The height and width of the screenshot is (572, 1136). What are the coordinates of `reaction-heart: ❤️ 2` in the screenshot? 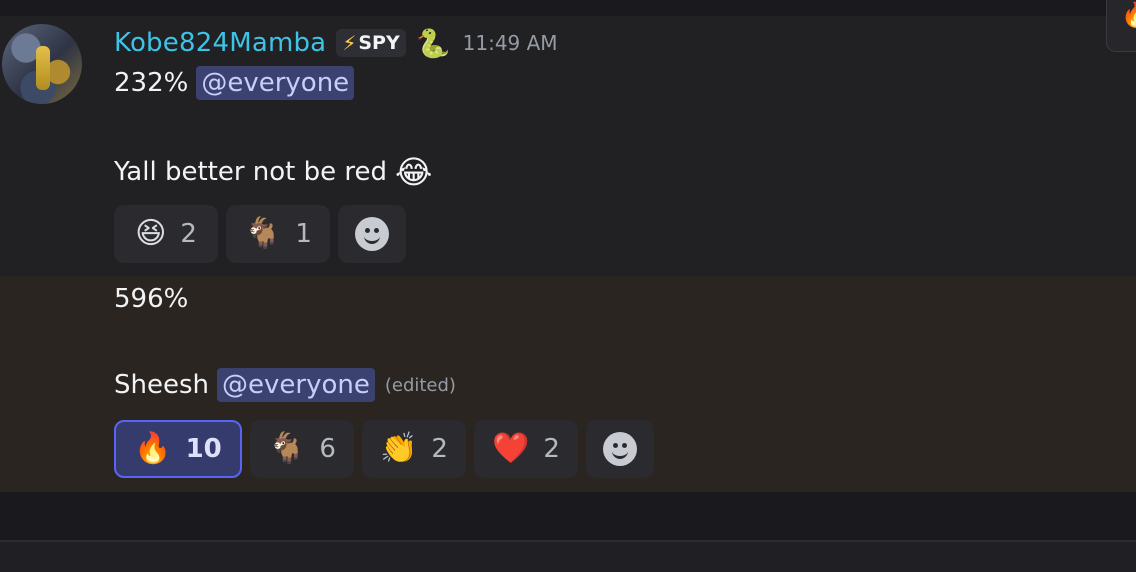 It's located at (526, 449).